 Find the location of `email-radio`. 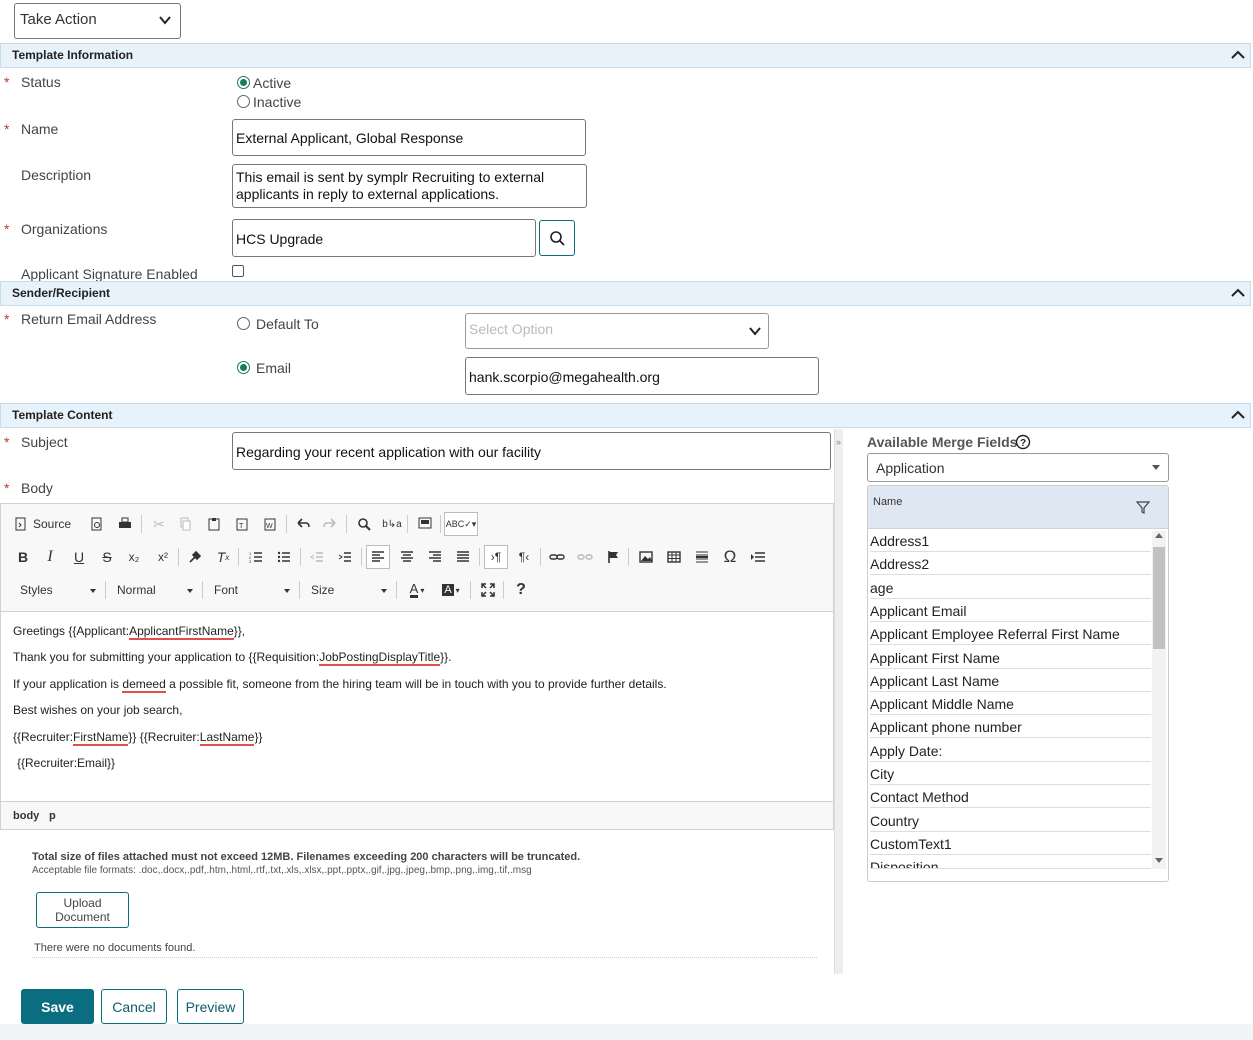

email-radio is located at coordinates (243, 367).